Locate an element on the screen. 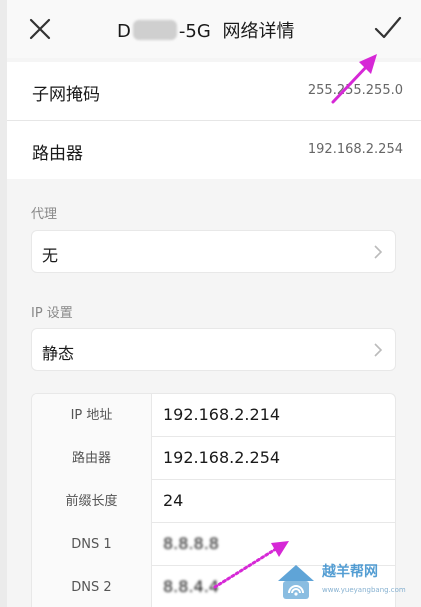  proxy-value: 无 is located at coordinates (50, 255).